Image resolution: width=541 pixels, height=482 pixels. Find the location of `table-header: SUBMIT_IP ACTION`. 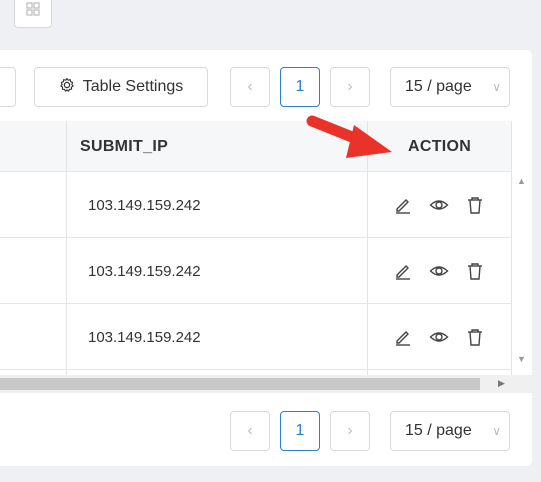

table-header: SUBMIT_IP ACTION is located at coordinates (256, 146).